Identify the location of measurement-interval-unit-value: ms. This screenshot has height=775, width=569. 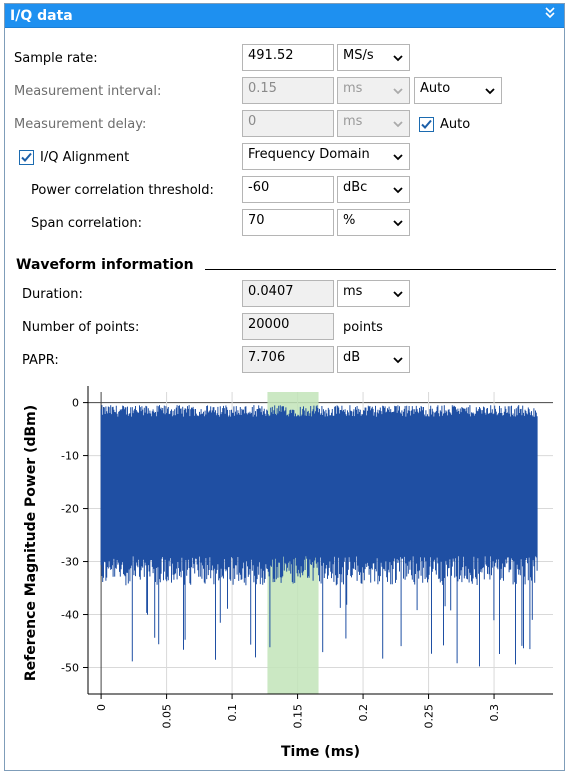
(353, 88).